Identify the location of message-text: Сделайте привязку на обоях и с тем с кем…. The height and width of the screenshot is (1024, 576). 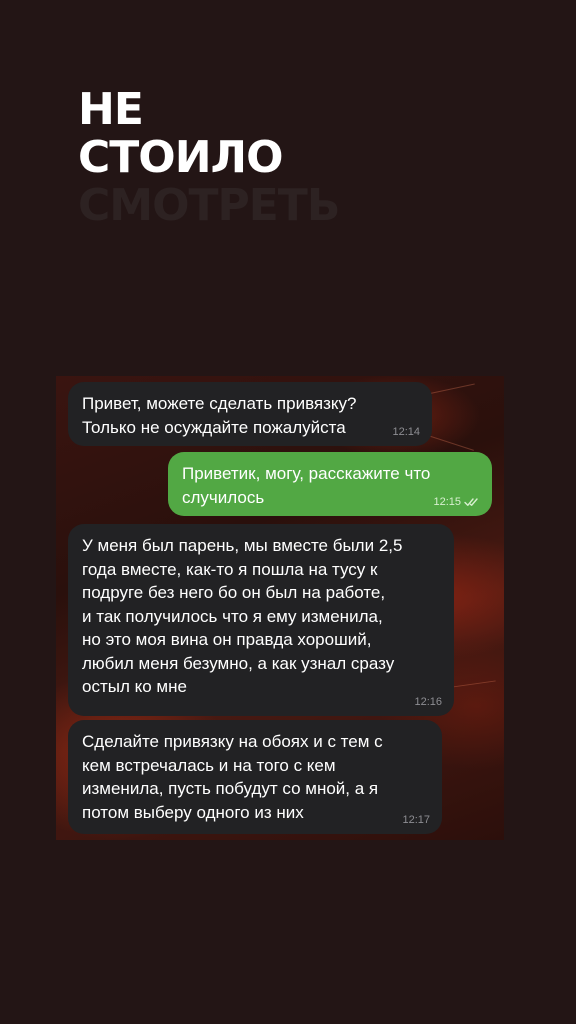
(232, 777).